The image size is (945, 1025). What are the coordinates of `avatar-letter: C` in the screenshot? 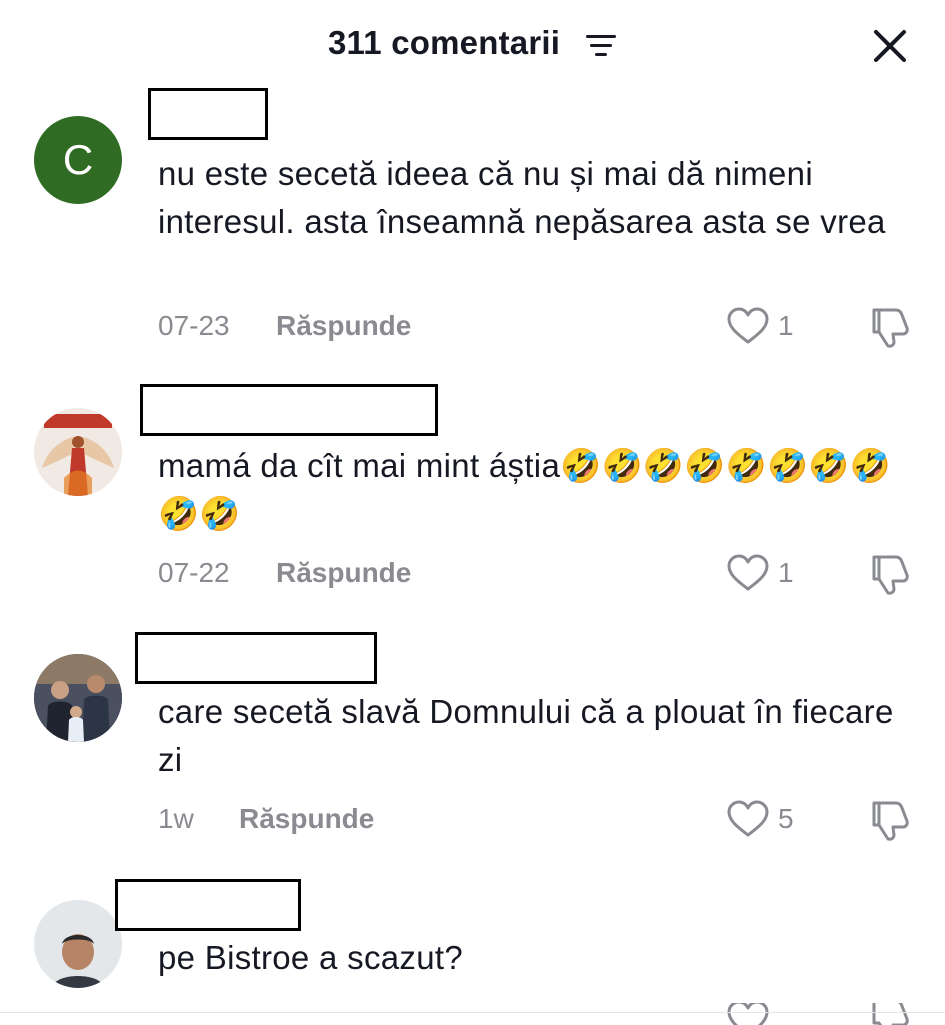 It's located at (78, 159).